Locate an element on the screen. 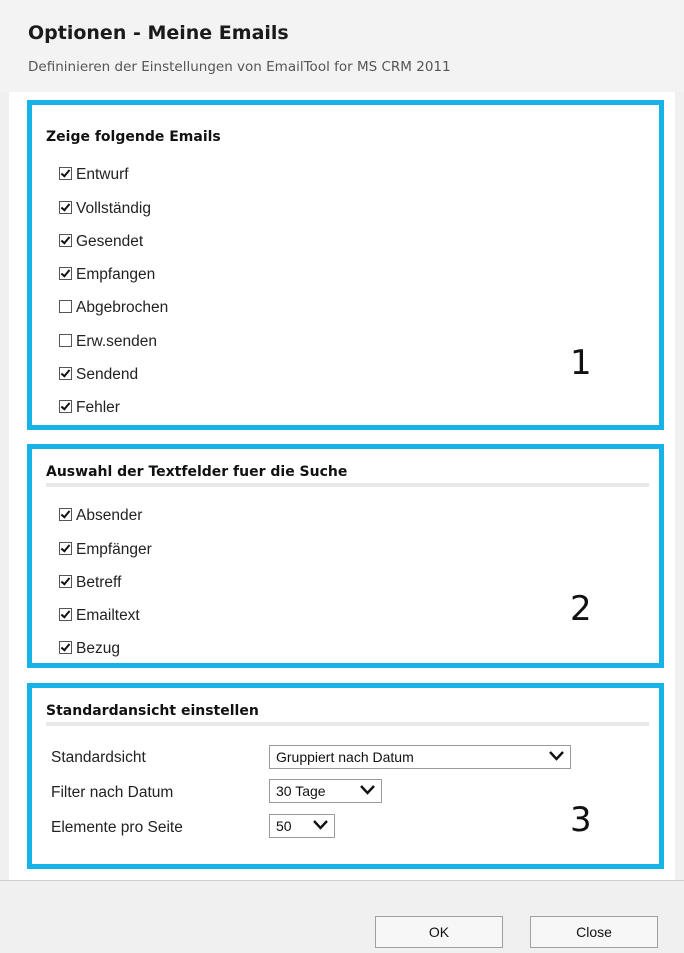 The height and width of the screenshot is (953, 684). checkbox-label: Emailtext is located at coordinates (108, 615).